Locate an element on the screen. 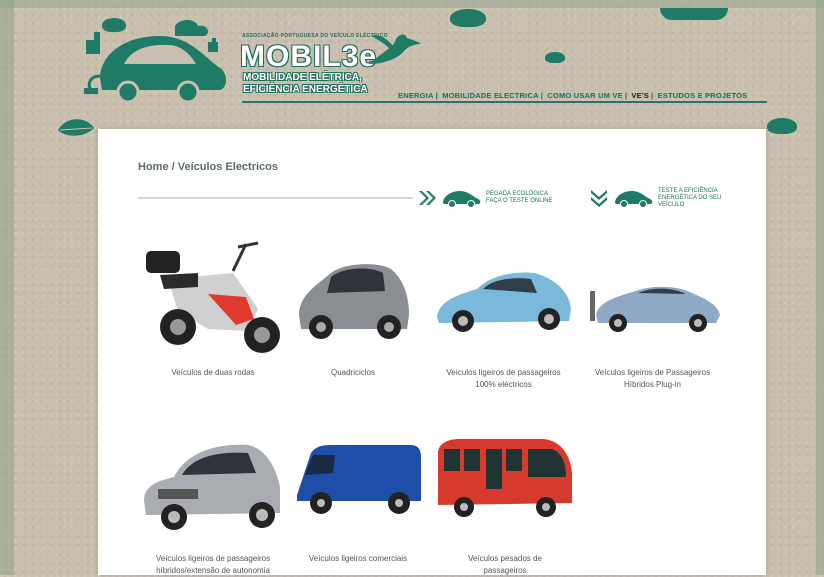 The width and height of the screenshot is (824, 577). nav-underline is located at coordinates (504, 102).